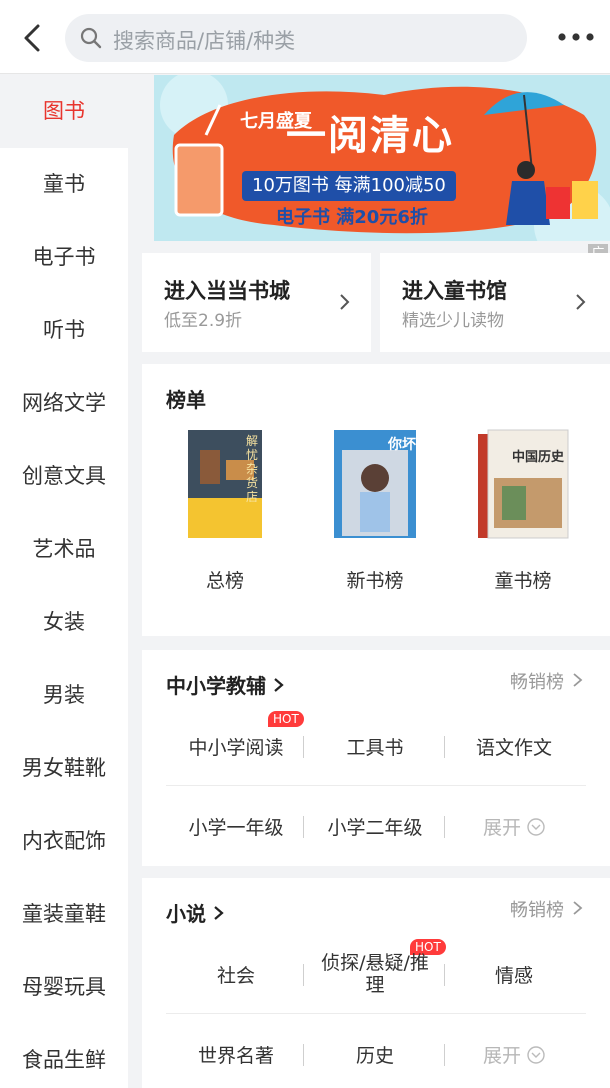 The width and height of the screenshot is (610, 1088). I want to click on top-bar: 搜索商品/店铺/种类, so click(305, 37).